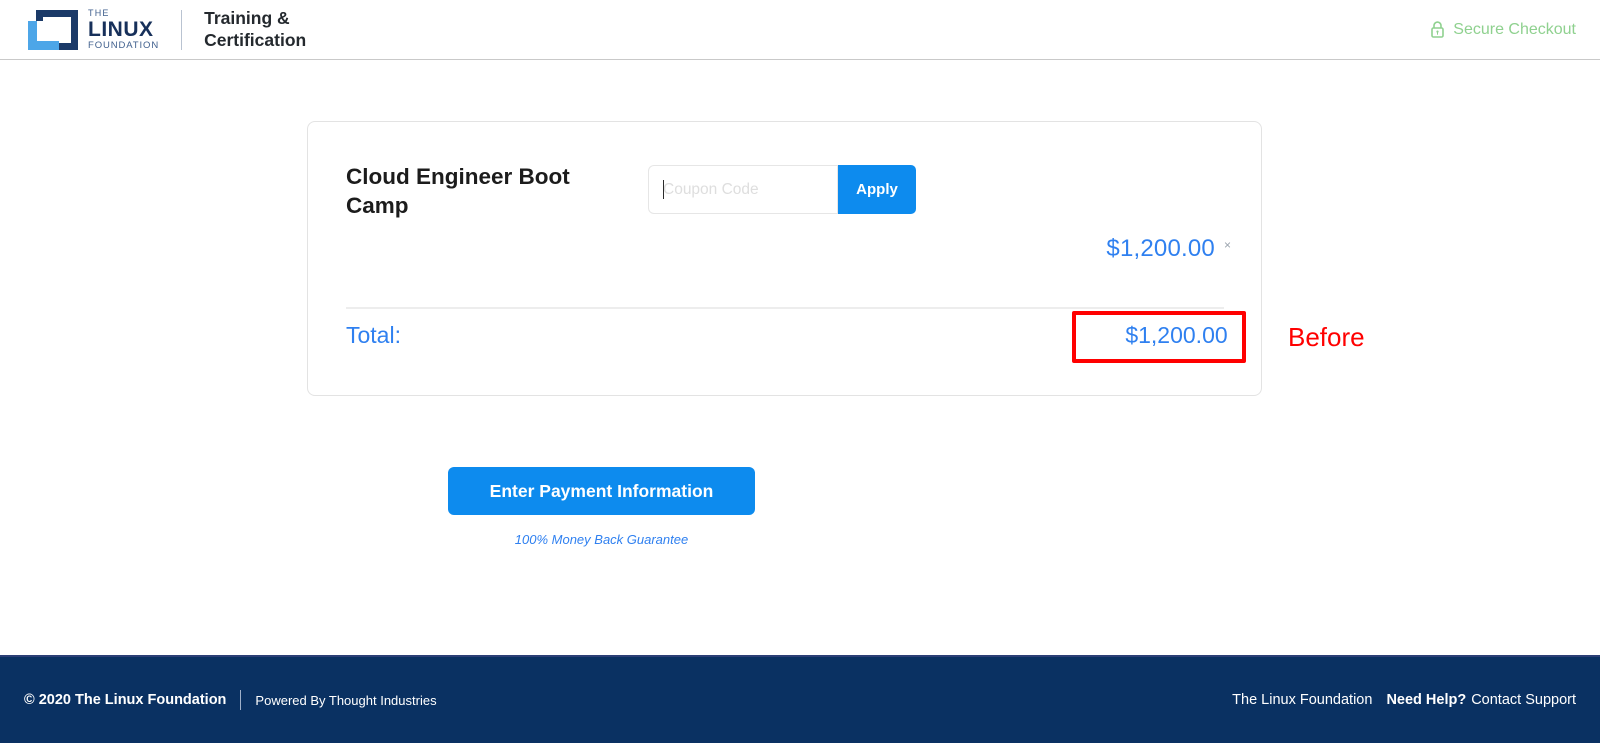 The height and width of the screenshot is (743, 1600). Describe the element at coordinates (1523, 700) in the screenshot. I see `footer-contact-support-link: Contact Support` at that location.